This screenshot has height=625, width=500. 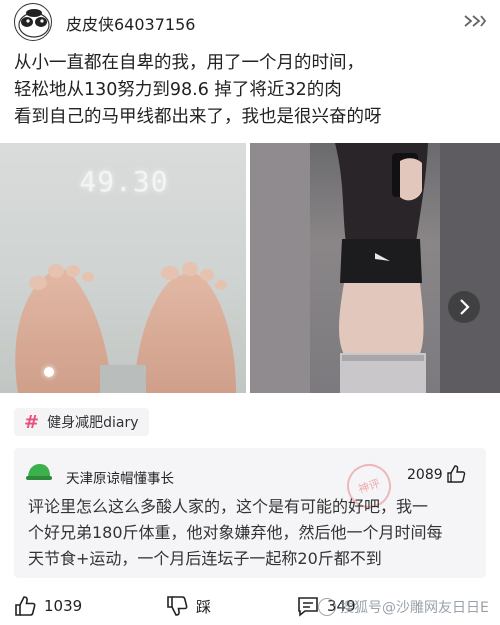 I want to click on green-hat-avatar-icon, so click(x=39, y=472).